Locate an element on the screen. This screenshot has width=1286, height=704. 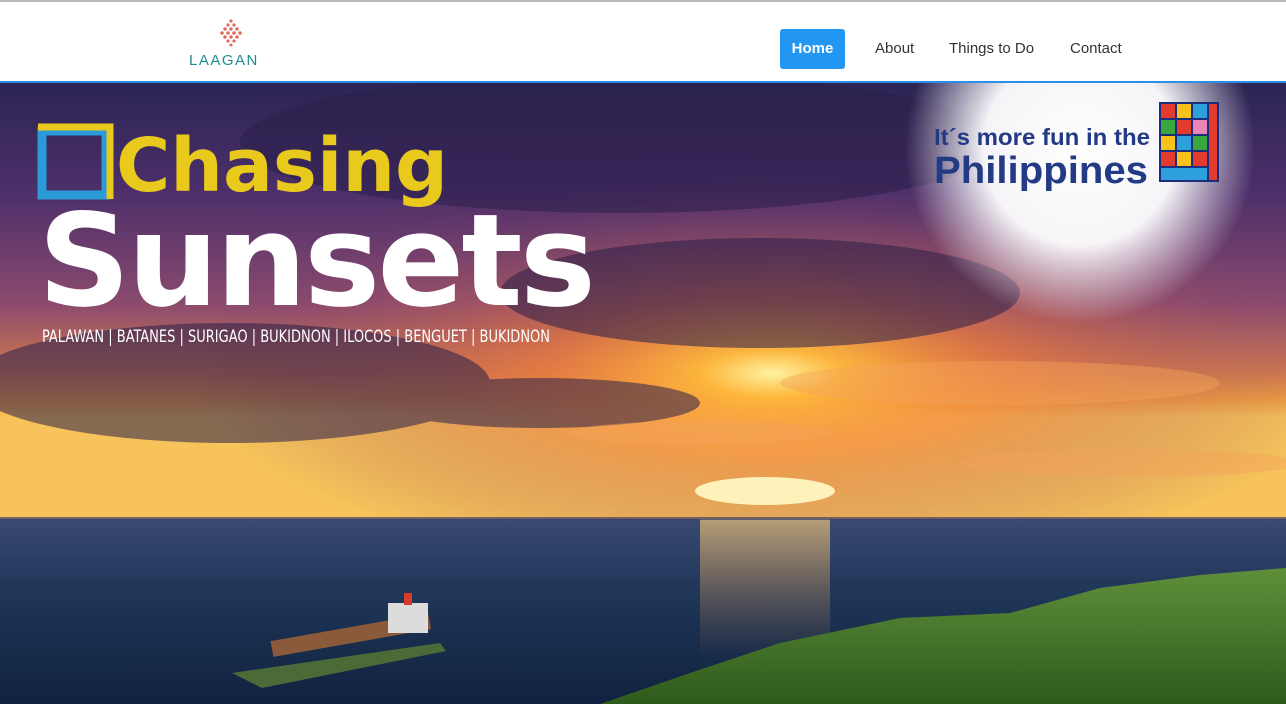
brand-name: LAAGAN is located at coordinates (224, 60).